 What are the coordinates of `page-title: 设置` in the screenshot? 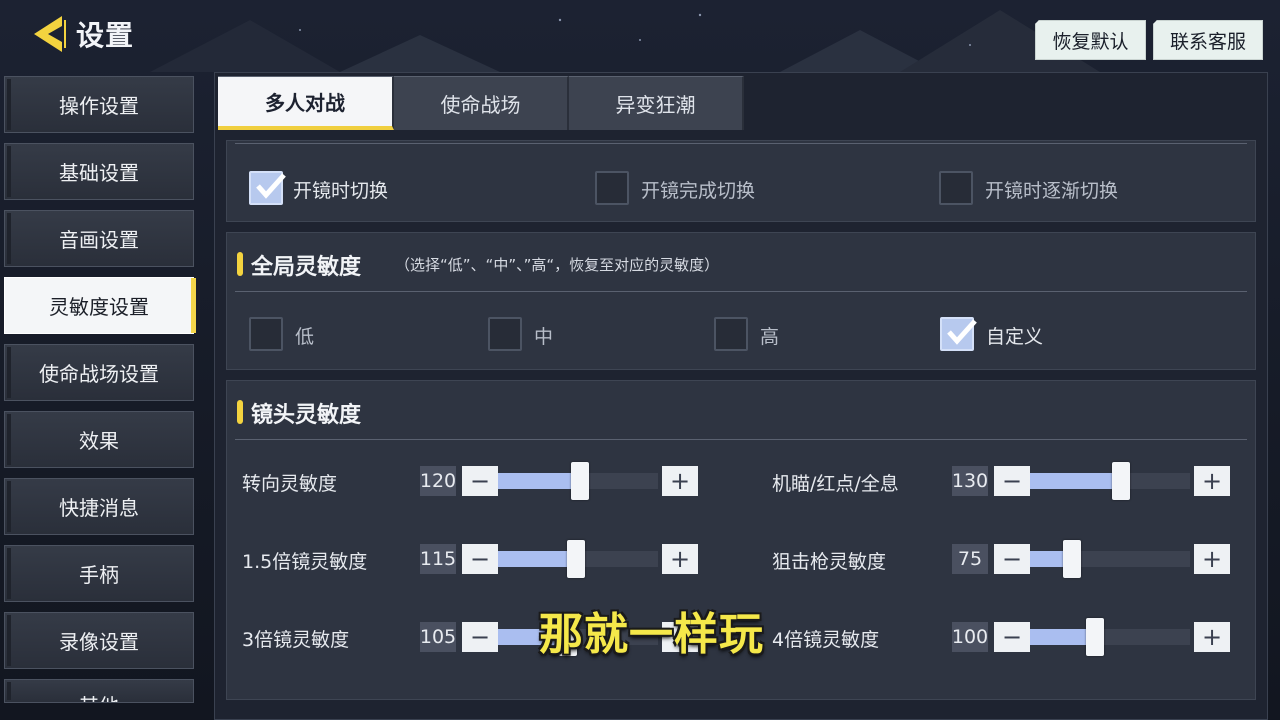 It's located at (105, 35).